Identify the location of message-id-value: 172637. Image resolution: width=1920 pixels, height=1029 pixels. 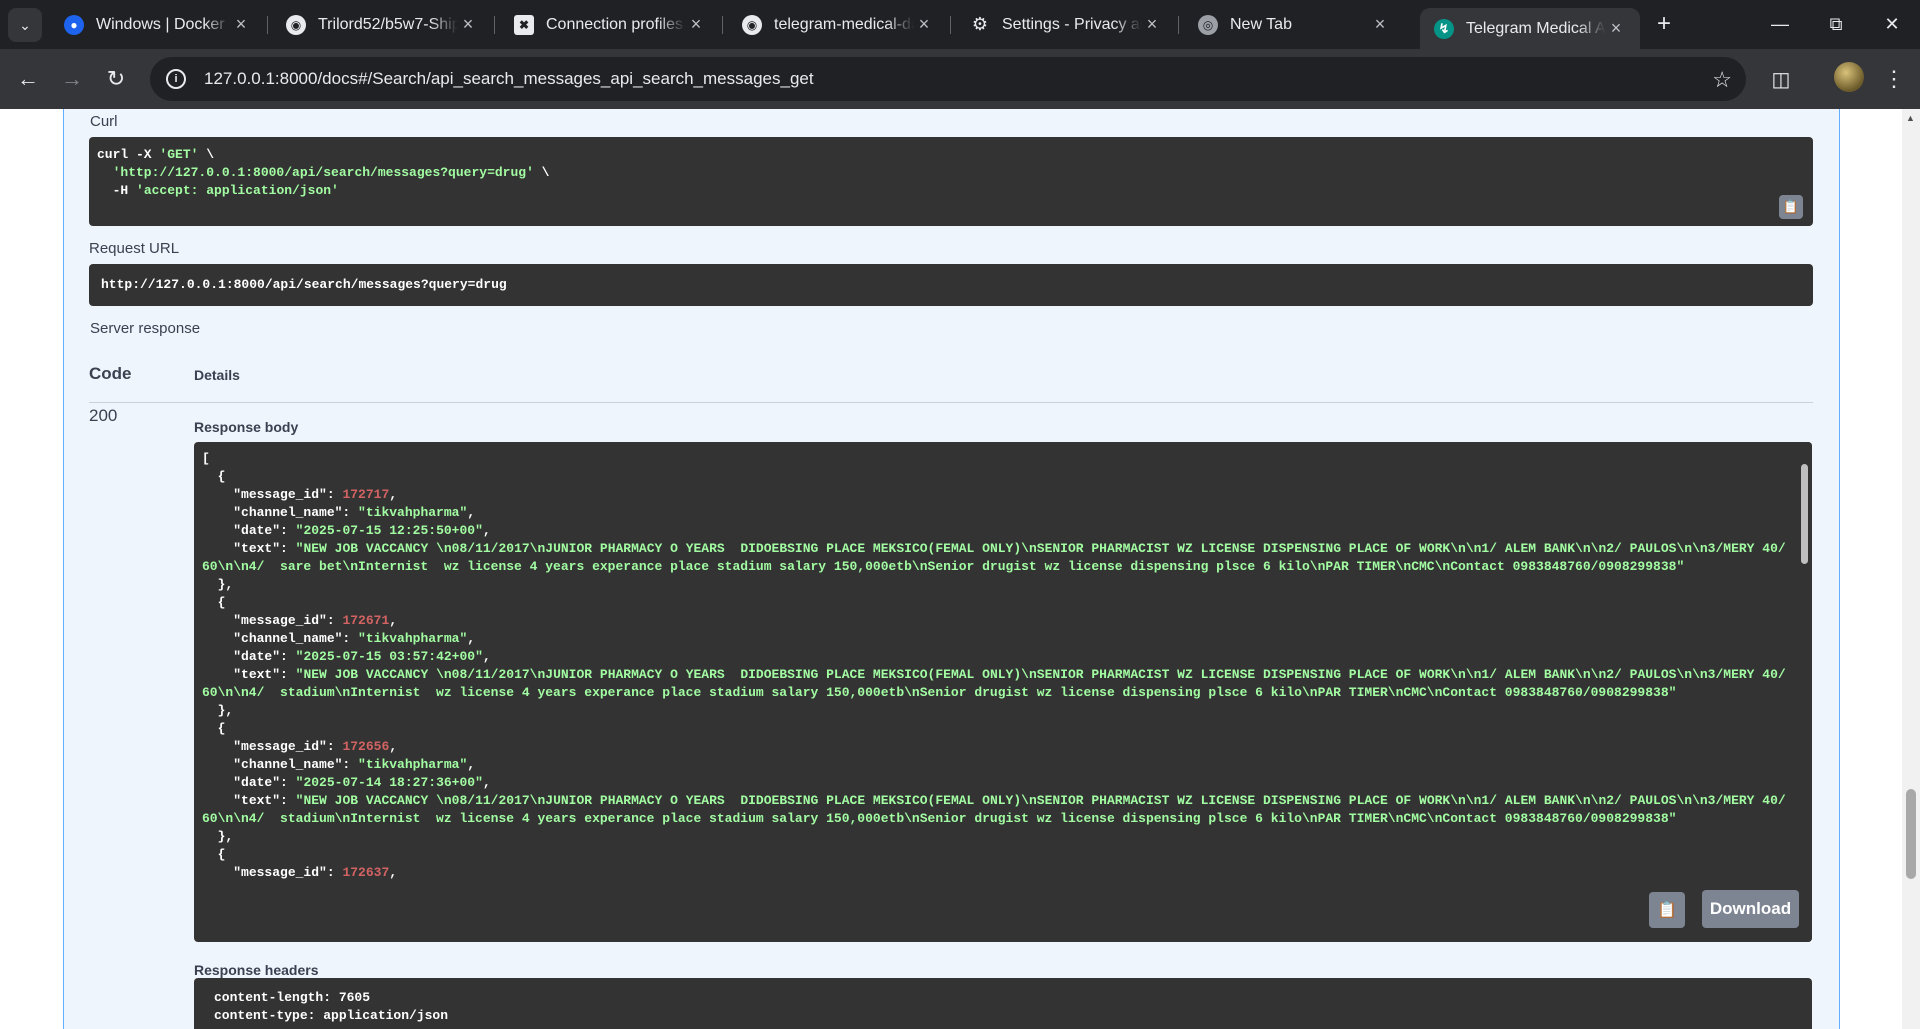
(366, 872).